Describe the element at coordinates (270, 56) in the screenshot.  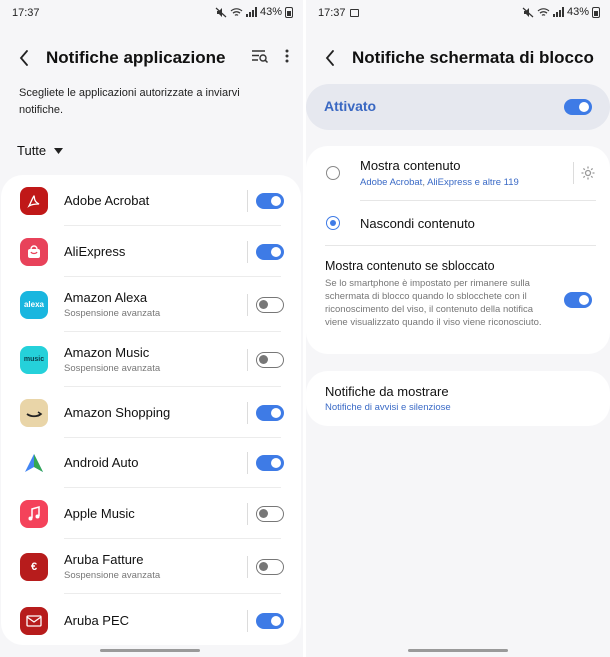
I see `header-actions` at that location.